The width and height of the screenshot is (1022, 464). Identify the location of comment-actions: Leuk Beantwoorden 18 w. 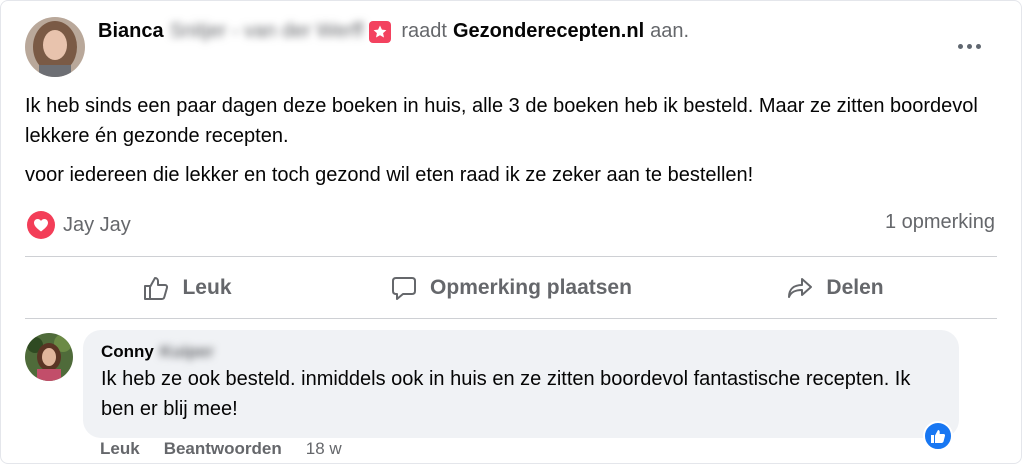
(221, 449).